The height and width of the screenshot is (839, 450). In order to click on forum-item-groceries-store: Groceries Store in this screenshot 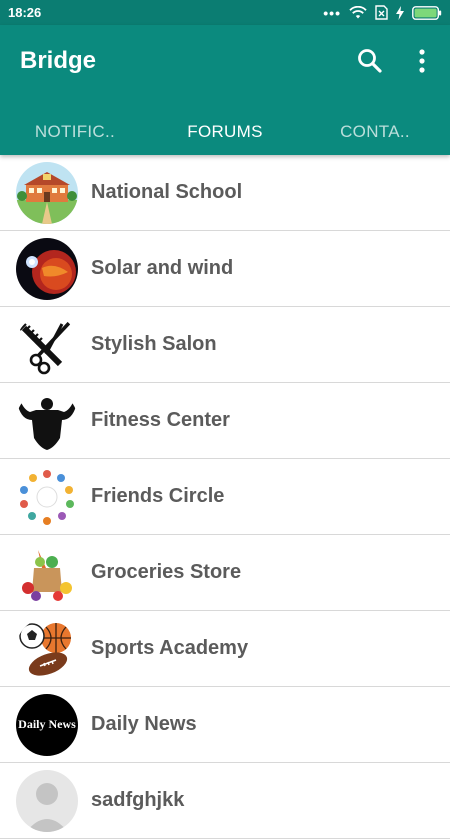, I will do `click(225, 573)`.